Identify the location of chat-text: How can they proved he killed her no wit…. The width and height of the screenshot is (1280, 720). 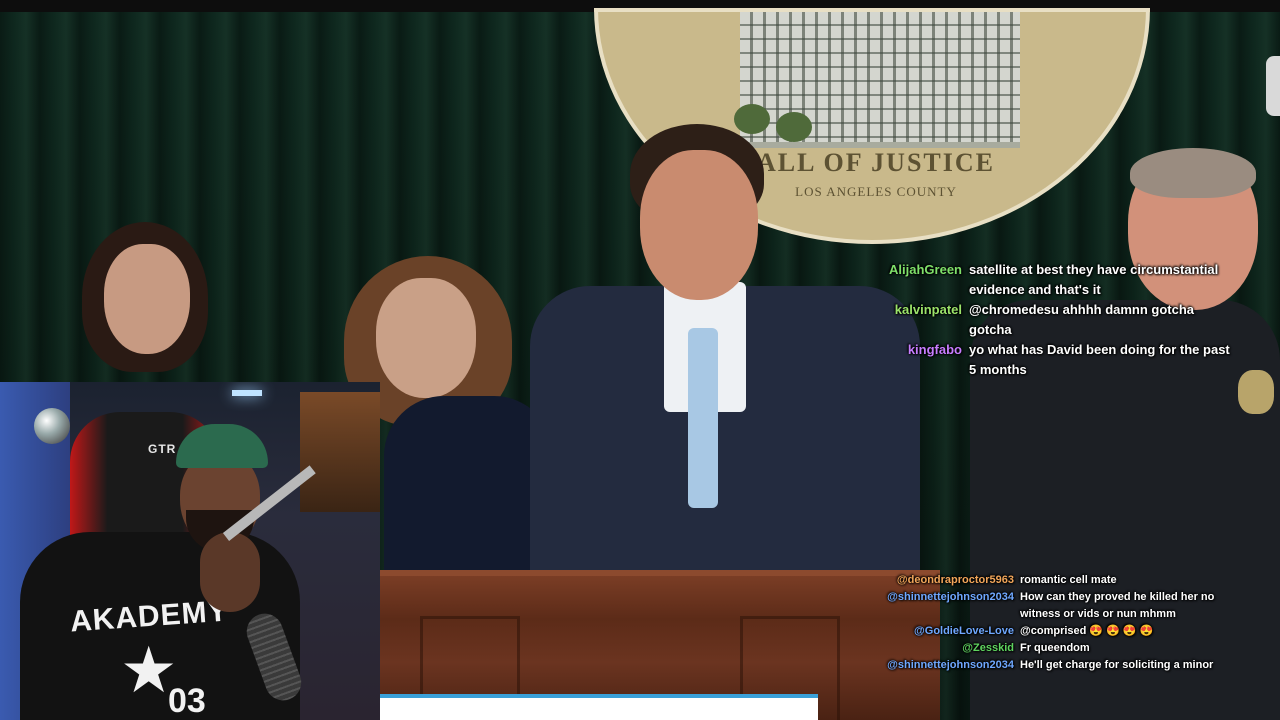
(1117, 605).